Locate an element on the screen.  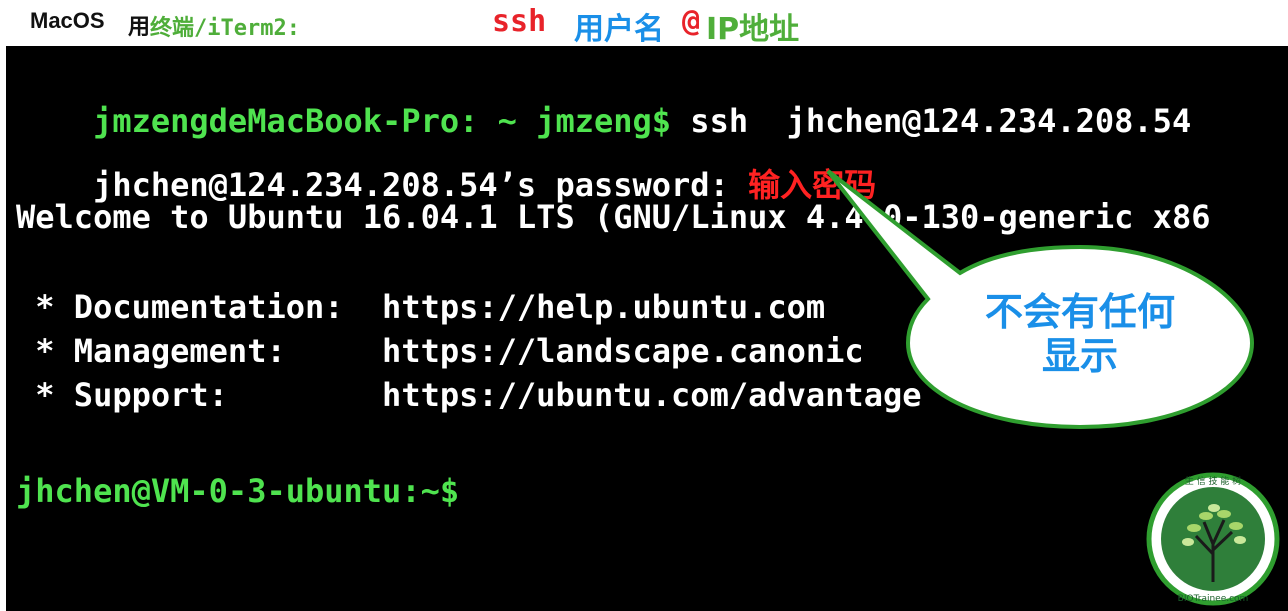
caption-ssh: ssh is located at coordinates (519, 21).